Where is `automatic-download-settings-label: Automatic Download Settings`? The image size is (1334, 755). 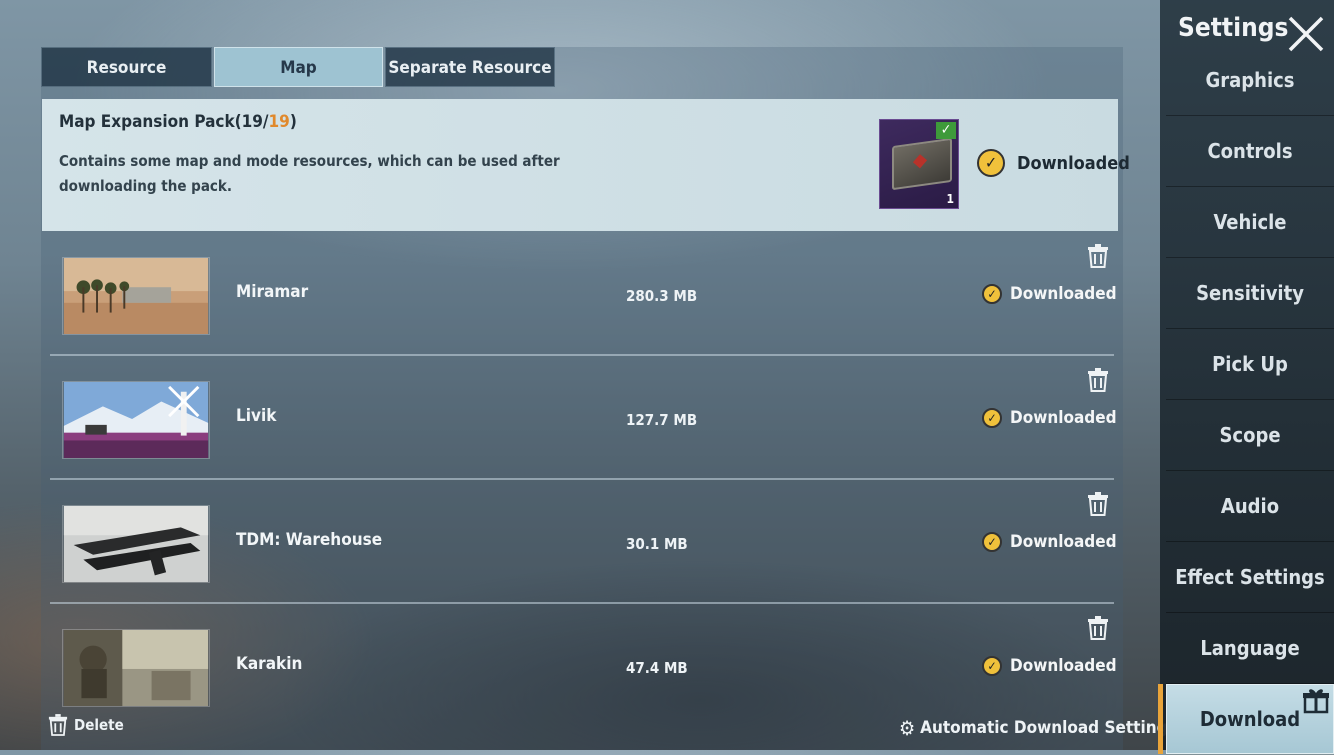 automatic-download-settings-label: Automatic Download Settings is located at coordinates (1048, 728).